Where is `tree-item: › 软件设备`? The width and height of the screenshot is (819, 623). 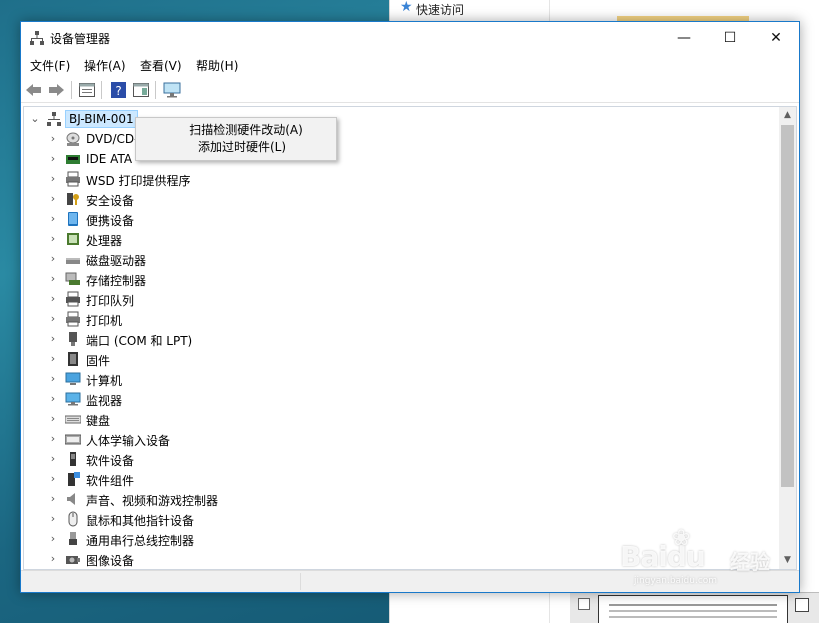 tree-item: › 软件设备 is located at coordinates (394, 459).